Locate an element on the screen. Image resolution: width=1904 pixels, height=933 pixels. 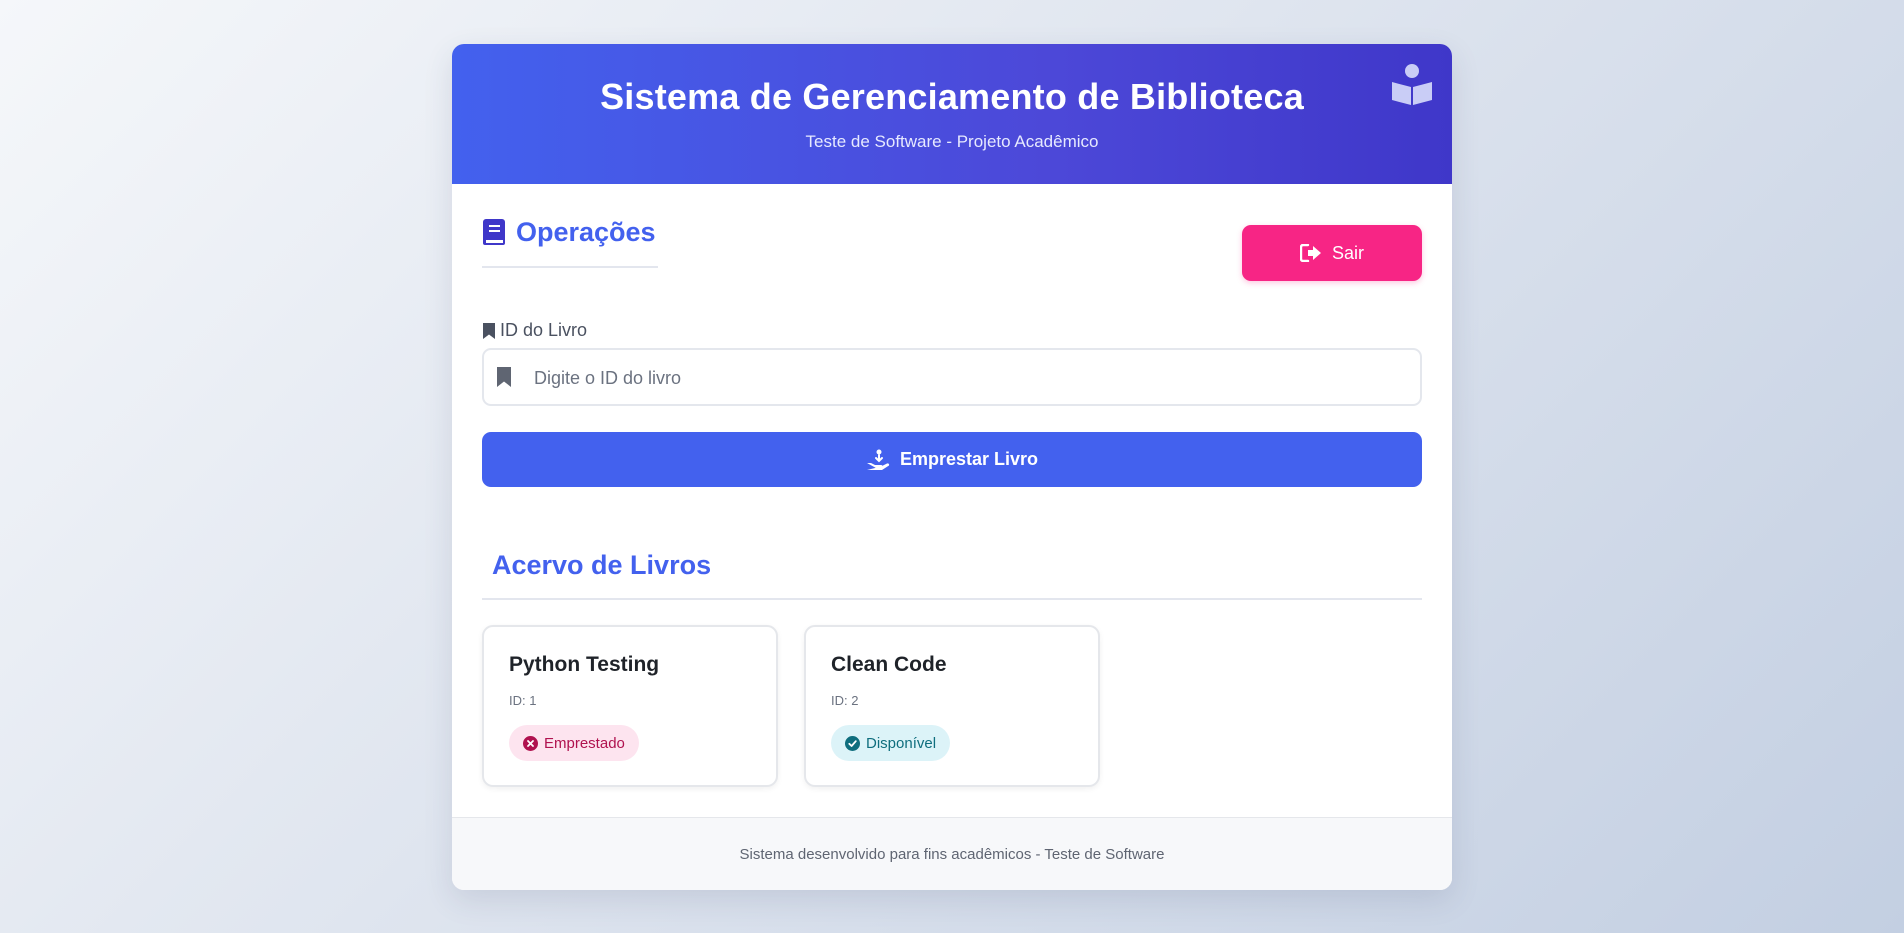
status-badge: Emprestado is located at coordinates (574, 743).